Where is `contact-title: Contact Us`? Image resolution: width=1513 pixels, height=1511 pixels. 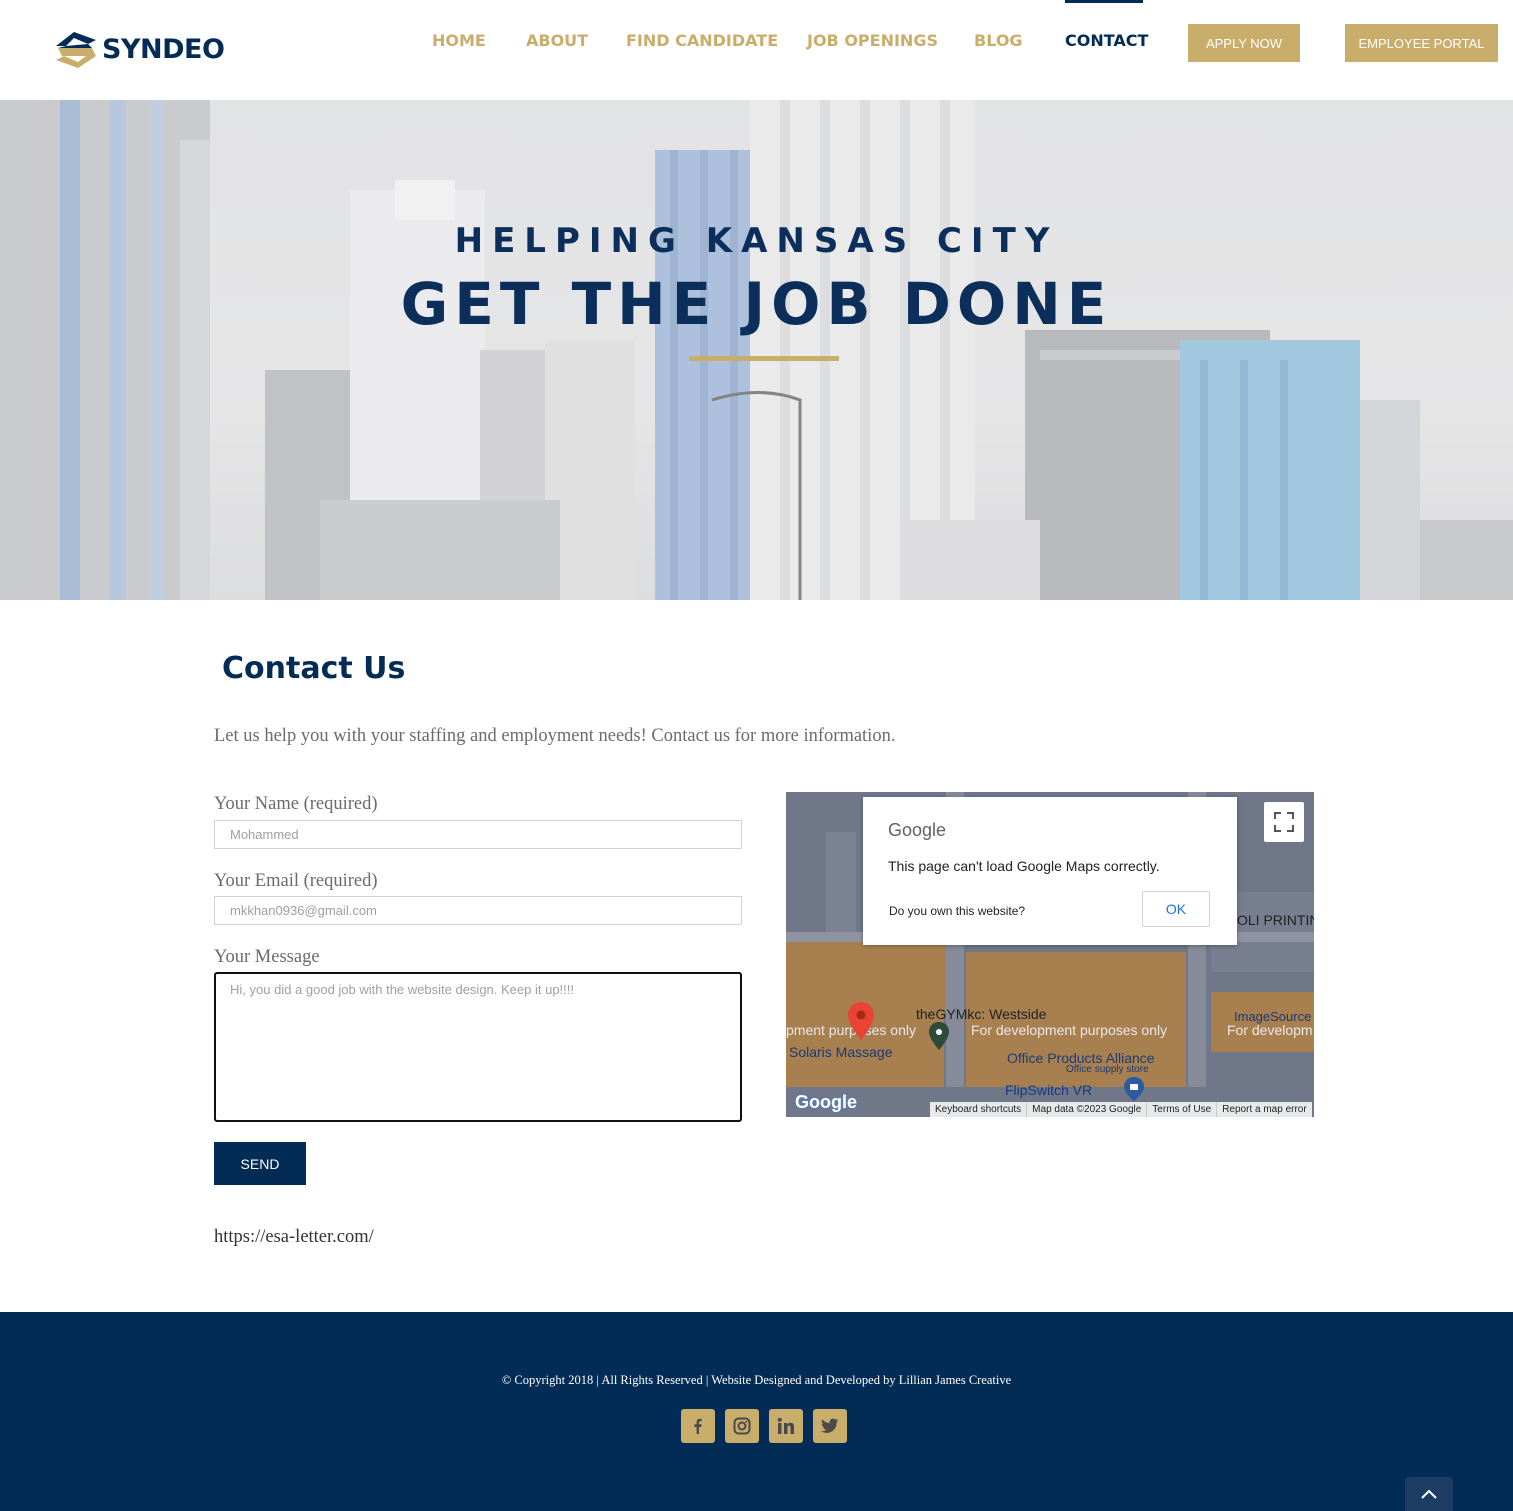 contact-title: Contact Us is located at coordinates (314, 668).